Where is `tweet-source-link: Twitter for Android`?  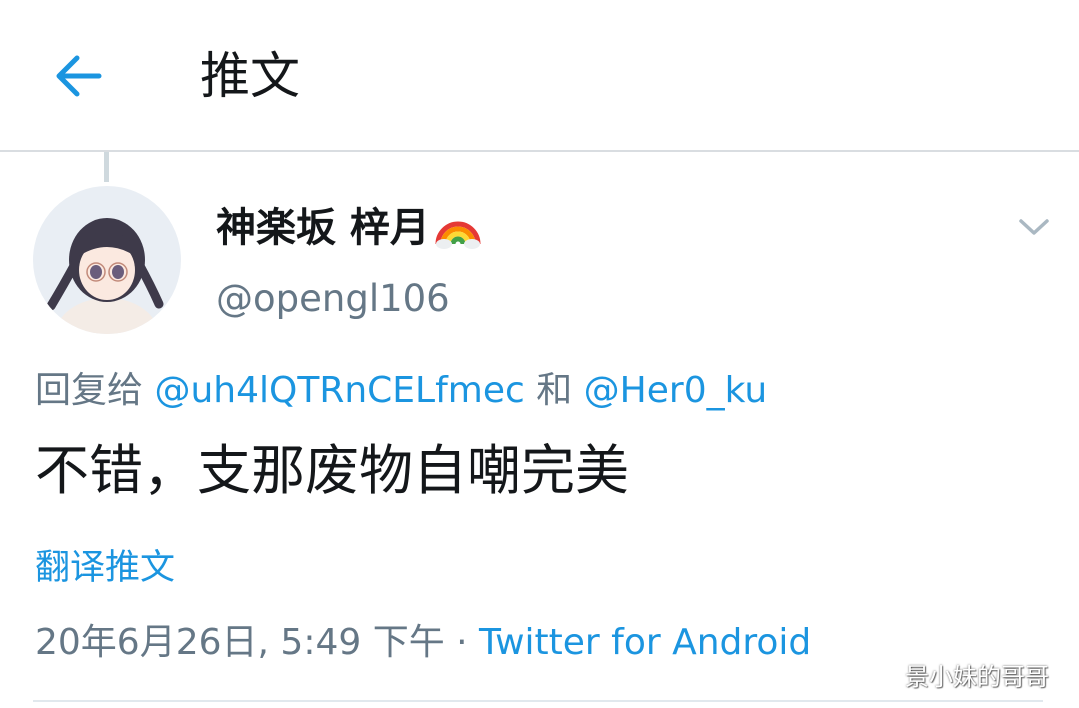
tweet-source-link: Twitter for Android is located at coordinates (645, 642).